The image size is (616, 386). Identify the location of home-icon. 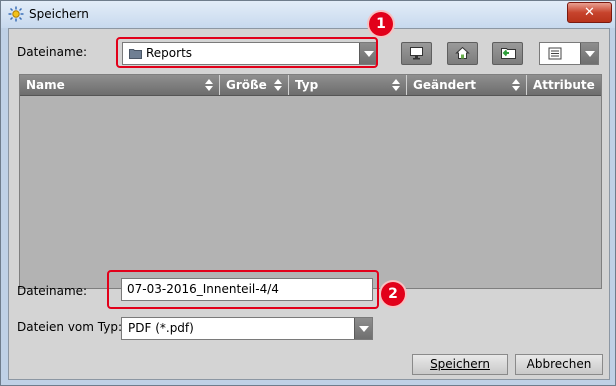
(462, 52).